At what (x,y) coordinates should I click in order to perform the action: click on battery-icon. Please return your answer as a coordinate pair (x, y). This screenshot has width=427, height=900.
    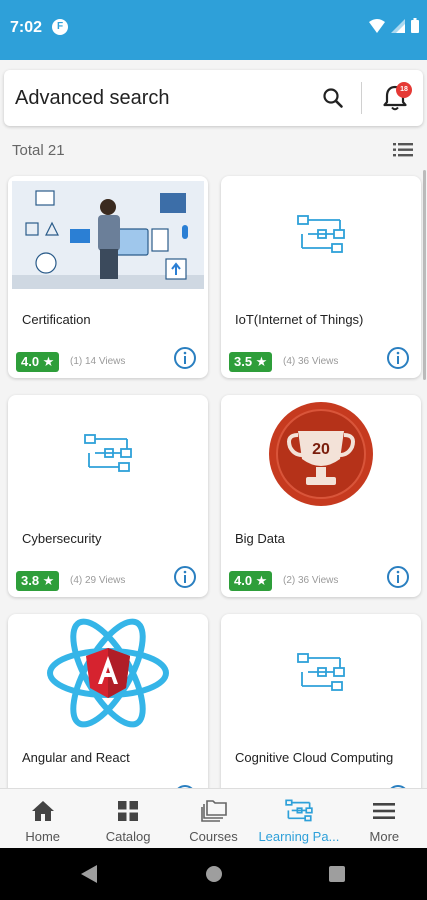
    Looking at the image, I should click on (415, 25).